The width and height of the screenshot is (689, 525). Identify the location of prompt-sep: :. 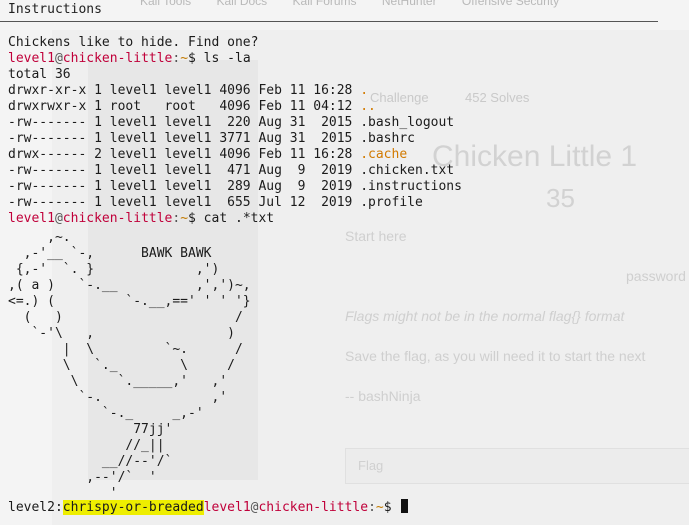
(372, 507).